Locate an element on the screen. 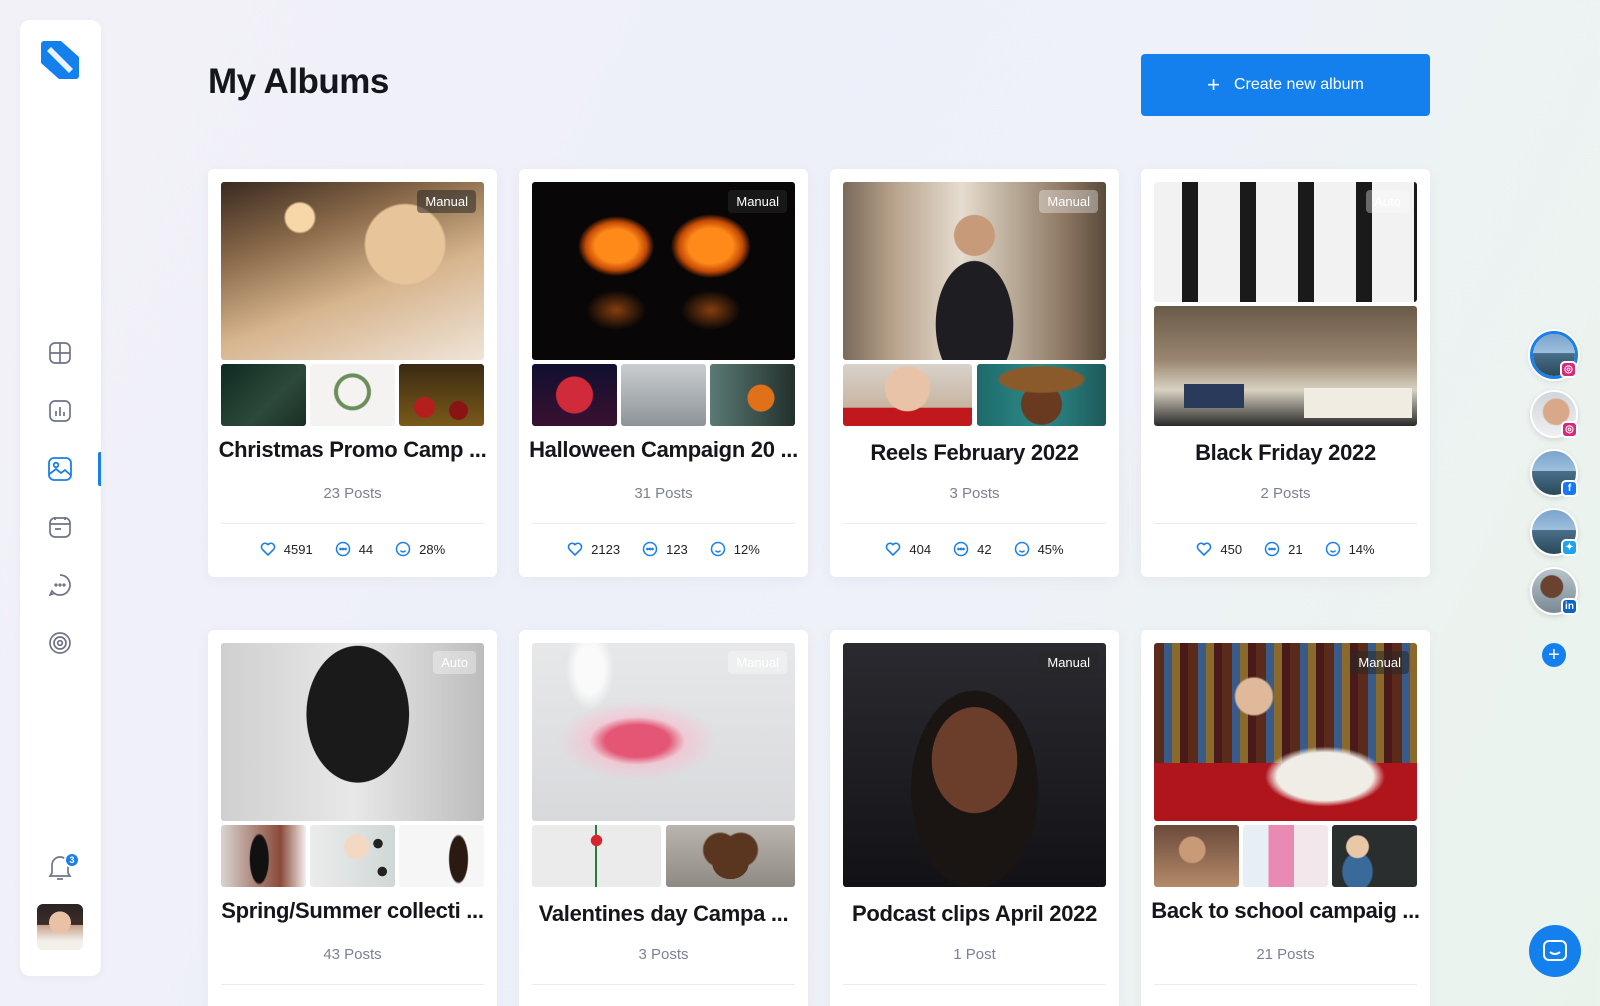  album-title: Podcast clips April 2022 is located at coordinates (974, 914).